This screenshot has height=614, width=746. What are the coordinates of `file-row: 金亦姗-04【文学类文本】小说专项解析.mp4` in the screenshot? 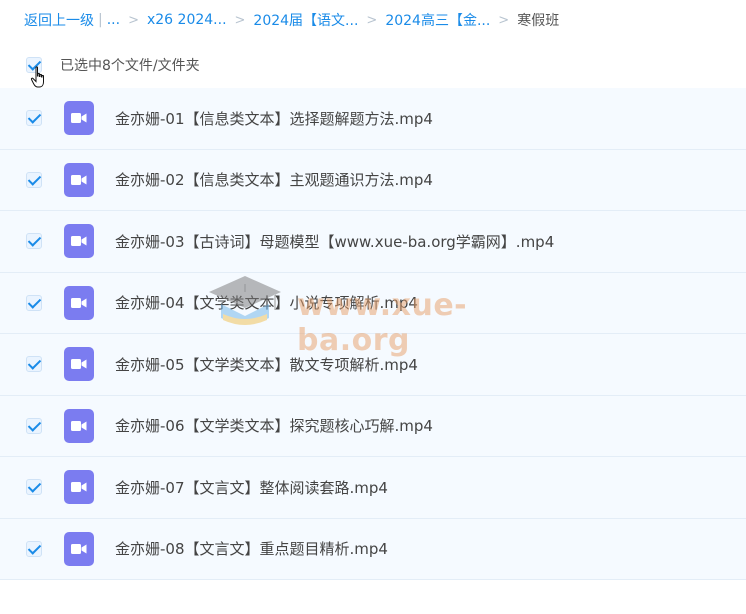 It's located at (373, 303).